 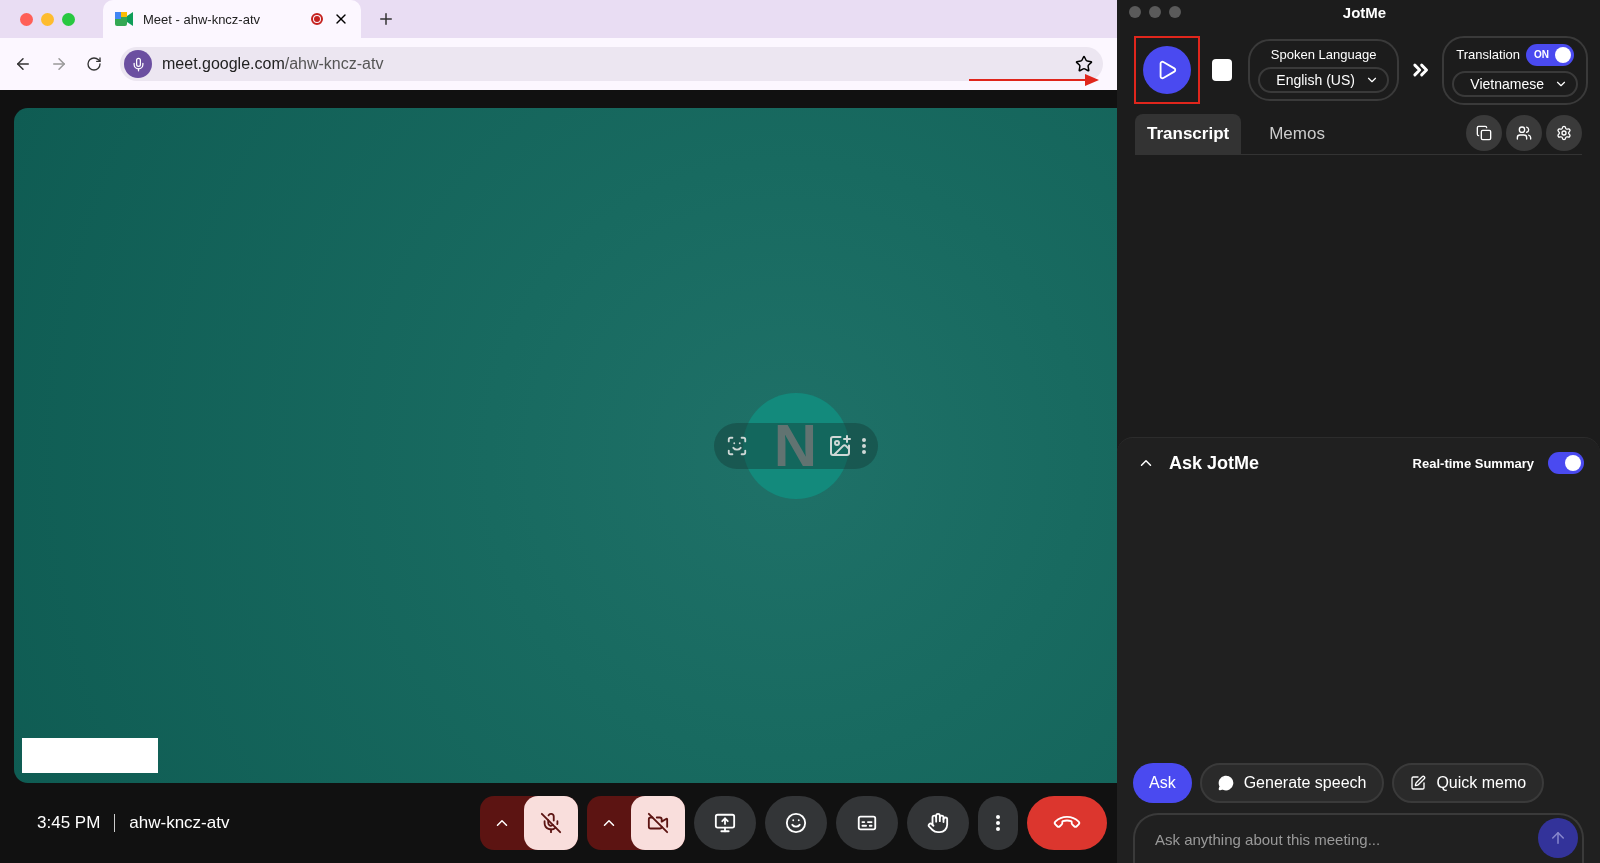 I want to click on bookmark-star-icon, so click(x=1084, y=64).